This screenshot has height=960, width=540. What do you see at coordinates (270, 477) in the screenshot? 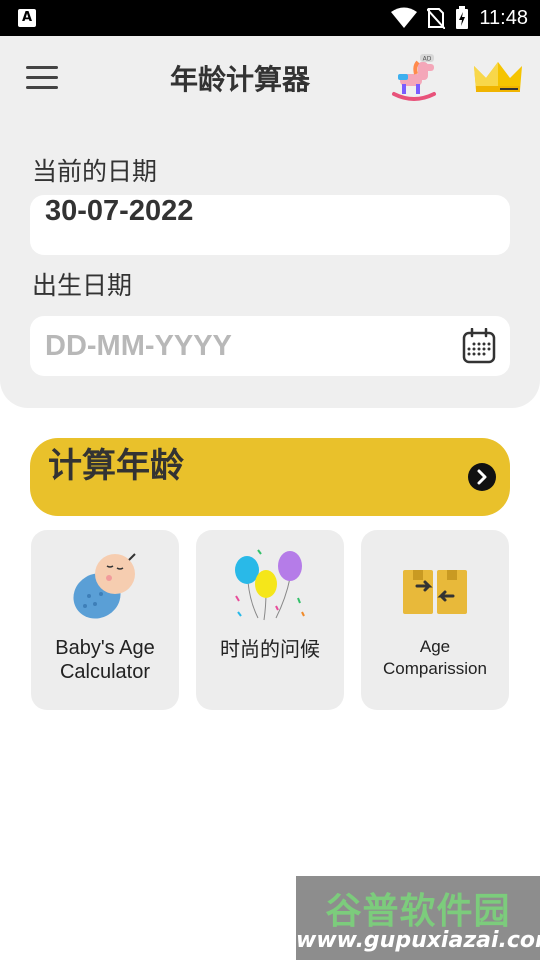
I see `calculate-age-button: 计算年龄` at bounding box center [270, 477].